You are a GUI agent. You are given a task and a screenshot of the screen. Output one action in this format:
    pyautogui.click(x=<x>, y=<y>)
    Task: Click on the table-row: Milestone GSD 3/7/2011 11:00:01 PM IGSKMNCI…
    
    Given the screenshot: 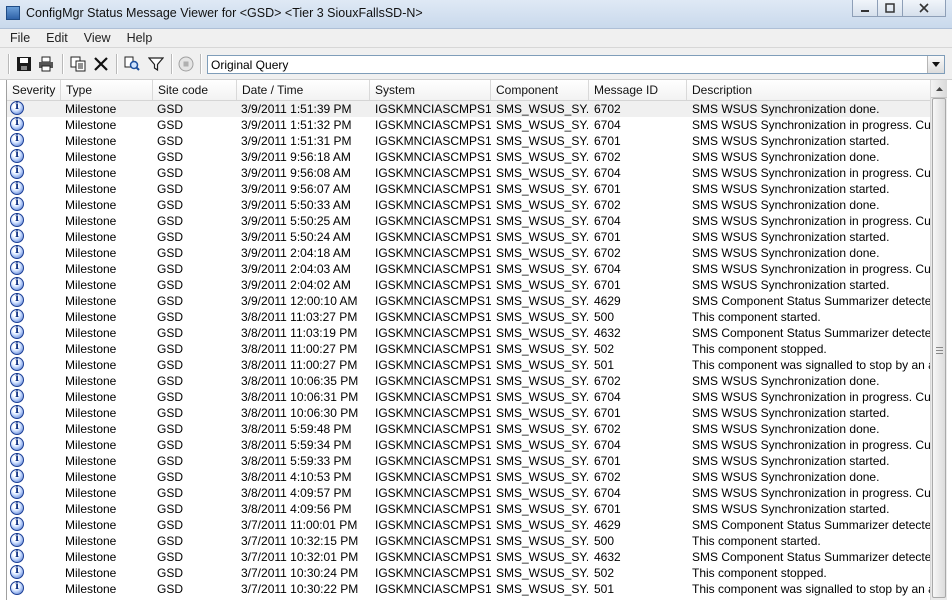 What is the action you would take?
    pyautogui.click(x=469, y=525)
    